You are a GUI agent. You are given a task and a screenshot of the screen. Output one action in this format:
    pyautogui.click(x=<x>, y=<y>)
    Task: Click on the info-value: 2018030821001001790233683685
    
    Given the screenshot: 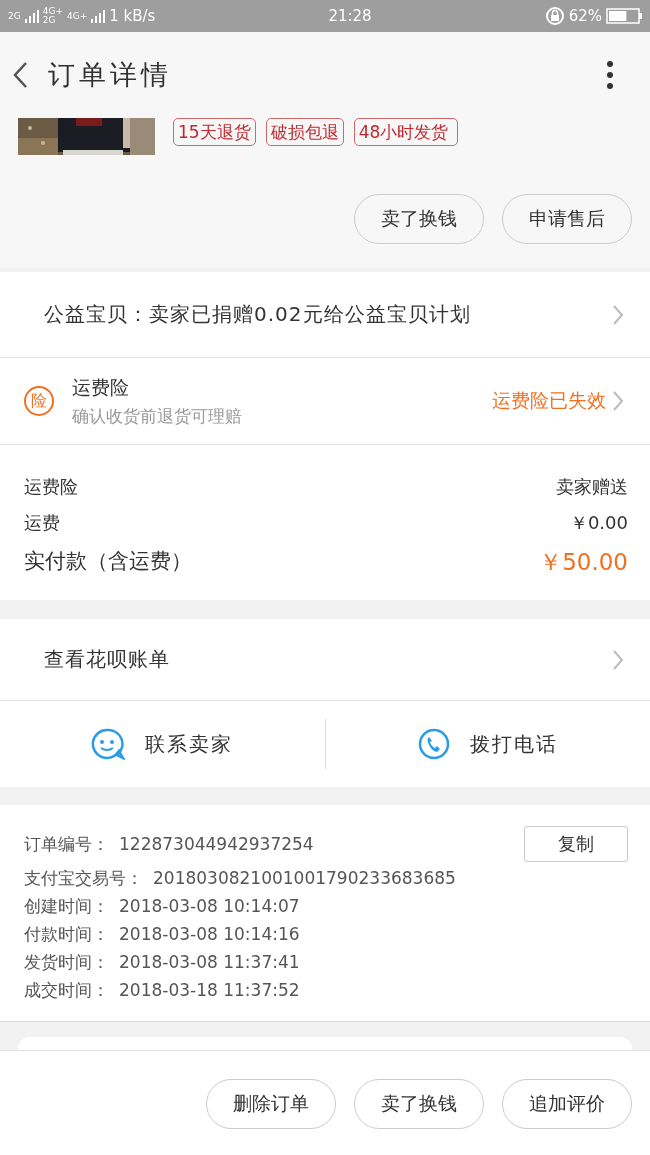 What is the action you would take?
    pyautogui.click(x=305, y=878)
    